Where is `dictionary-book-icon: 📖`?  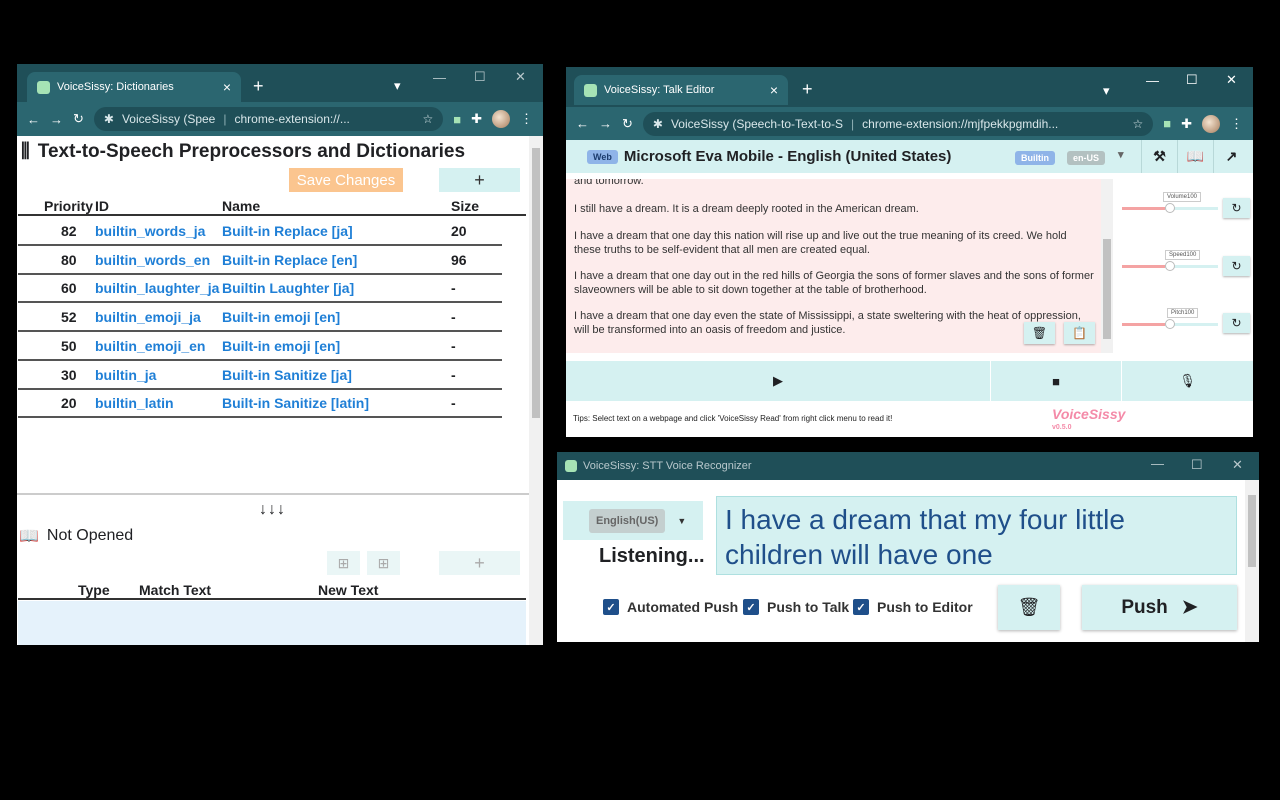 dictionary-book-icon: 📖 is located at coordinates (1195, 156).